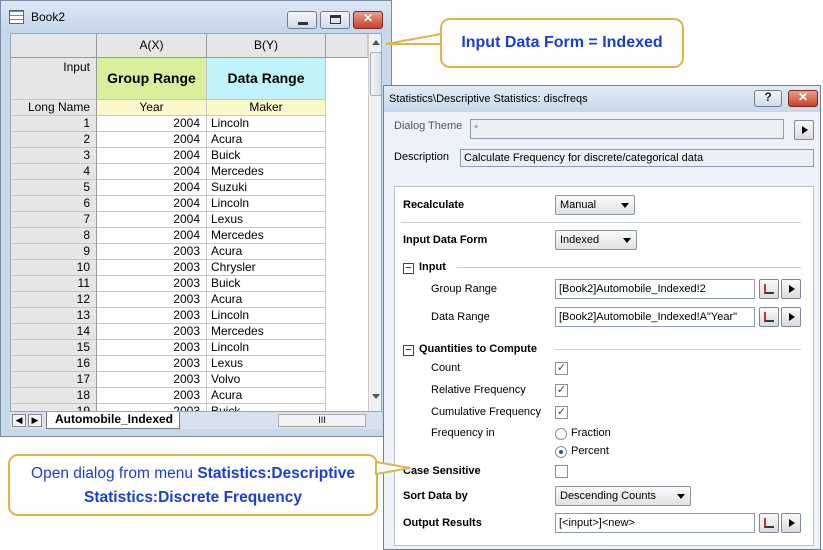 The width and height of the screenshot is (823, 550). What do you see at coordinates (152, 79) in the screenshot?
I see `group-range-cell: Group Range` at bounding box center [152, 79].